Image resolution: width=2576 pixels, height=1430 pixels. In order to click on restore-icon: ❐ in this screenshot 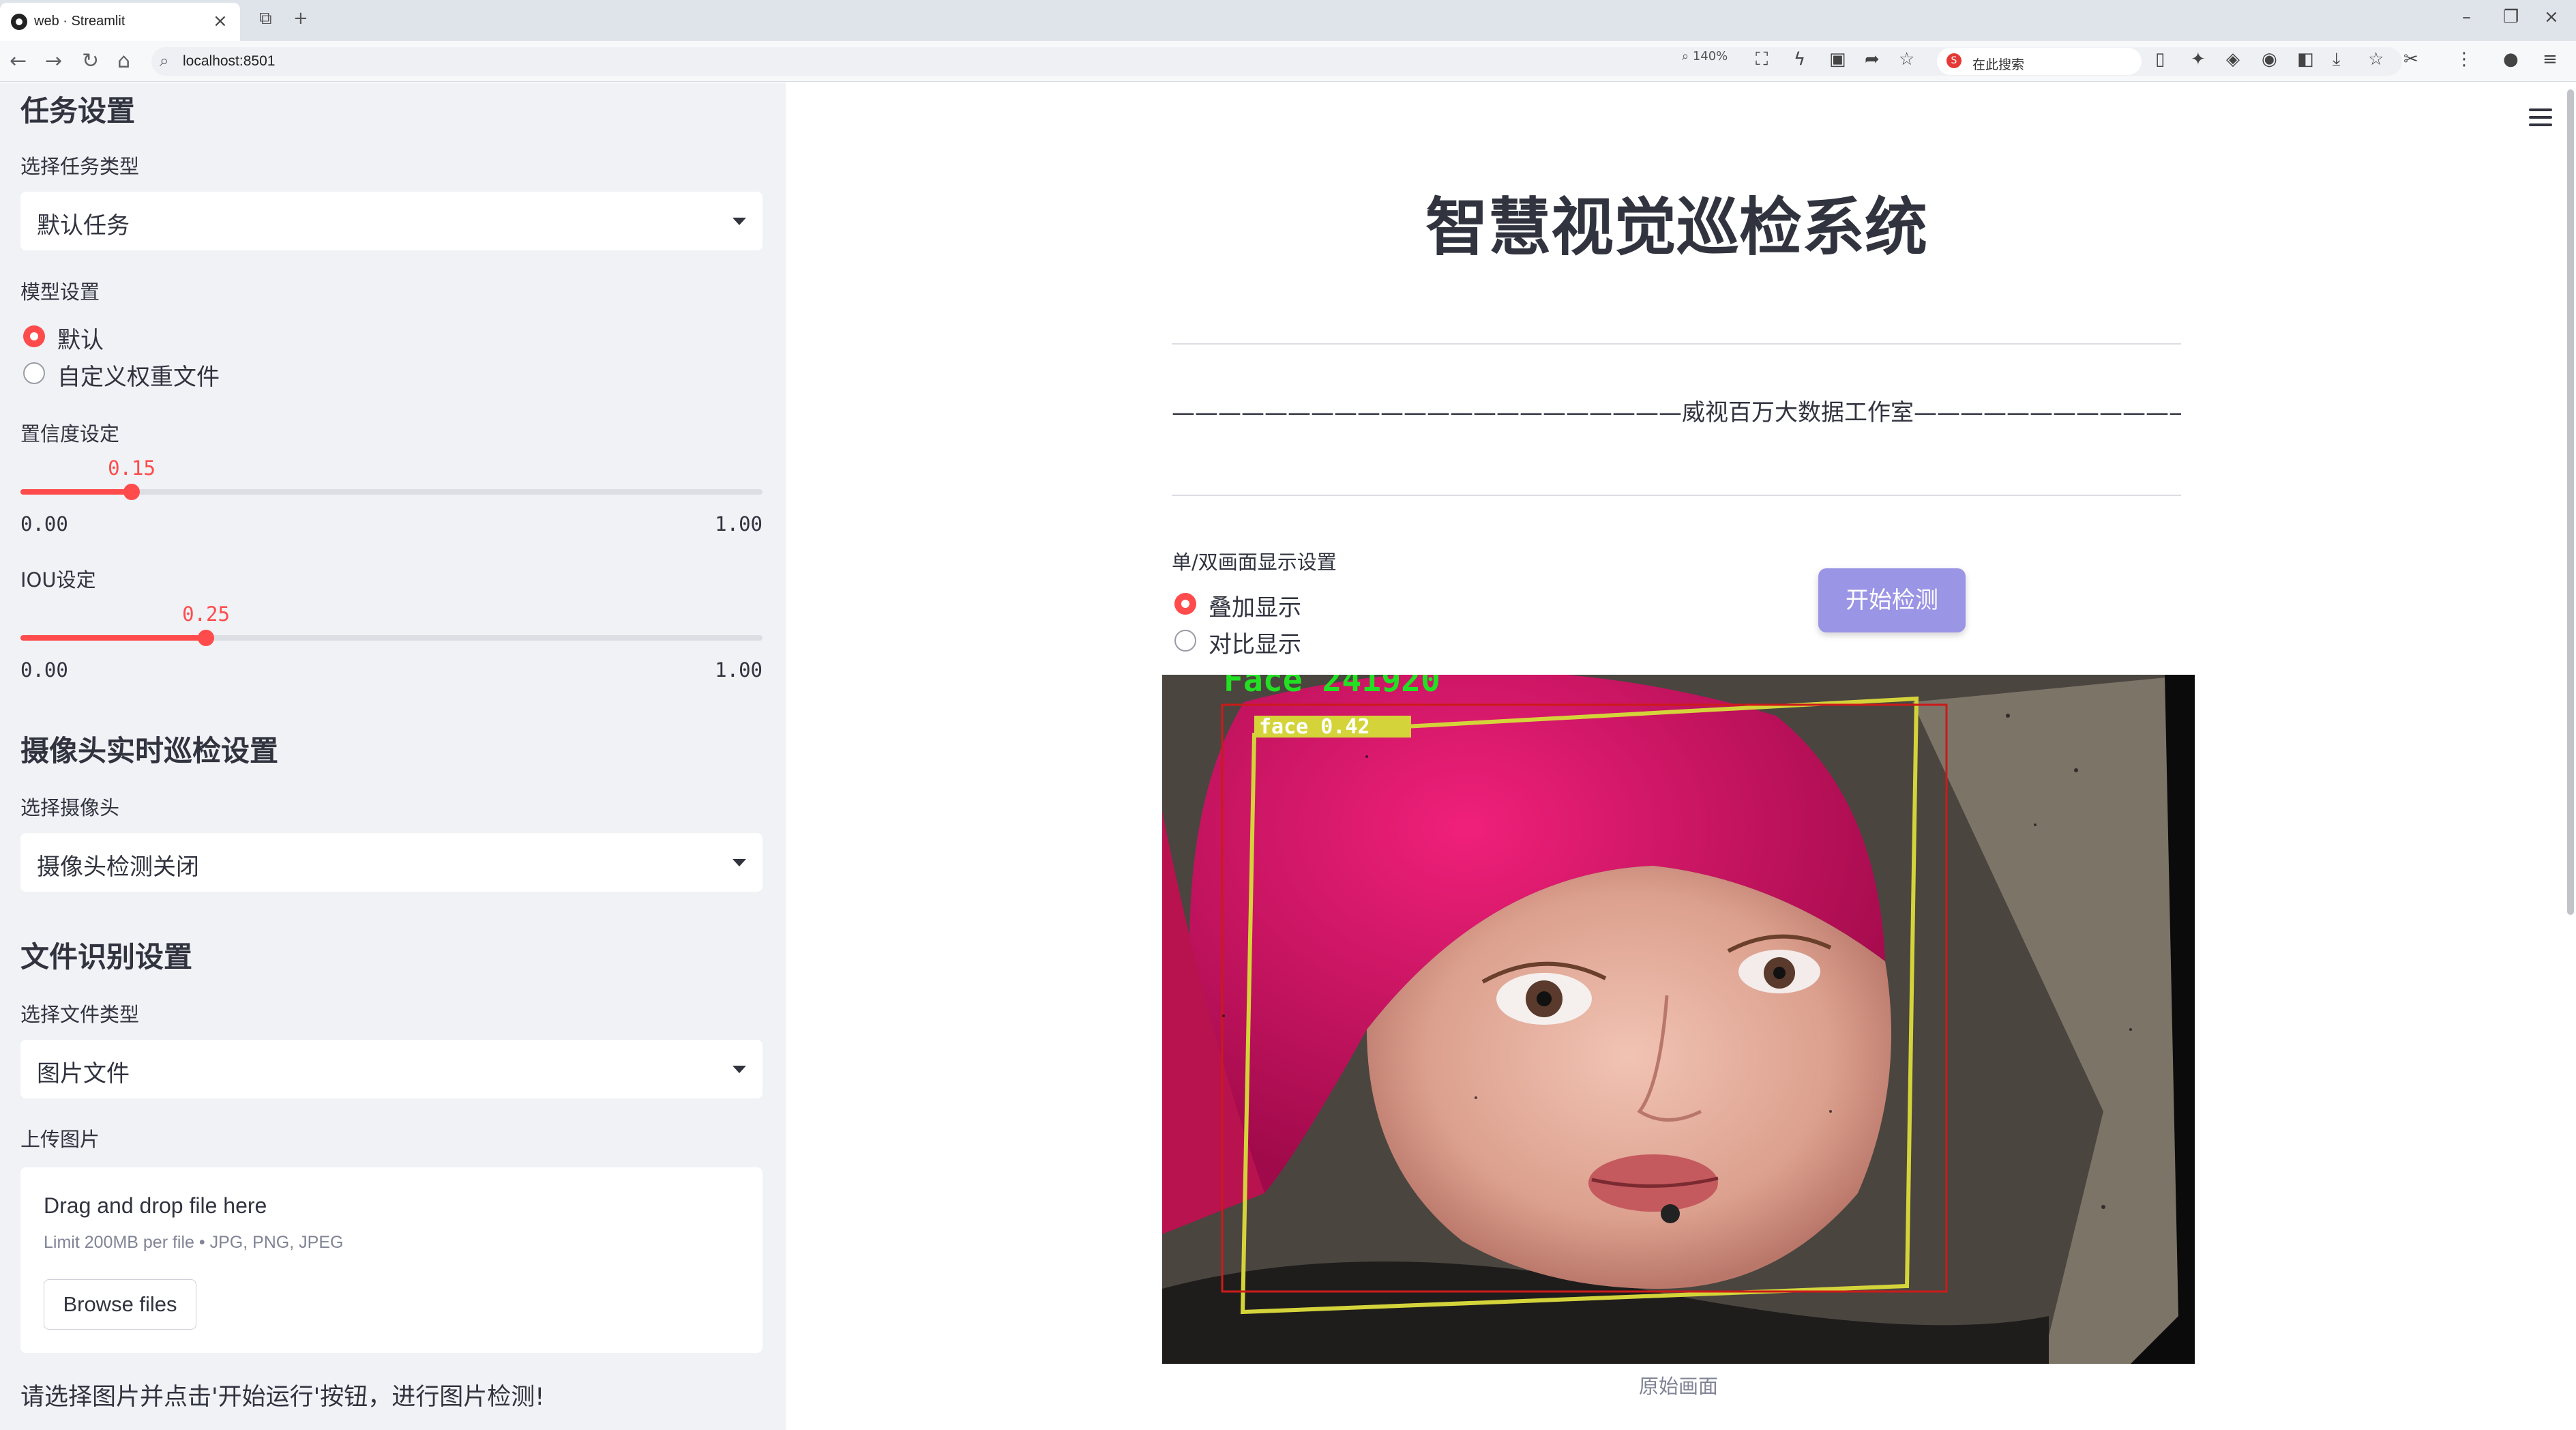, I will do `click(2511, 17)`.